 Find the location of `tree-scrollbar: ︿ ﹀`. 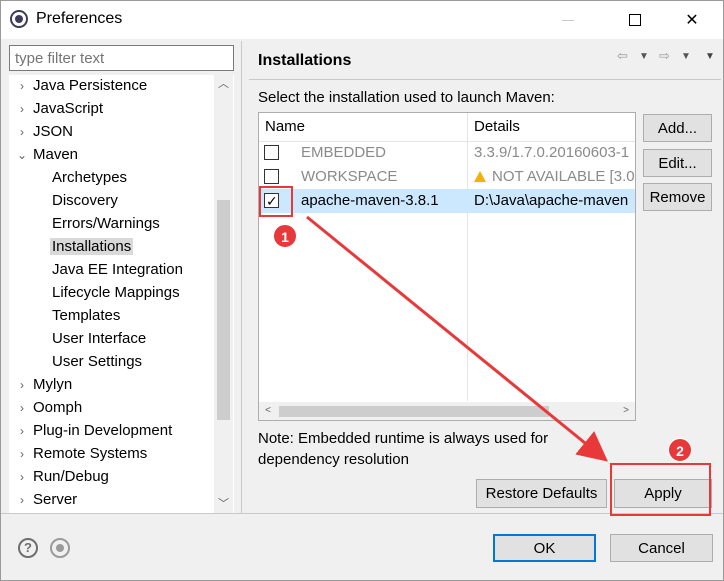

tree-scrollbar: ︿ ﹀ is located at coordinates (223, 294).